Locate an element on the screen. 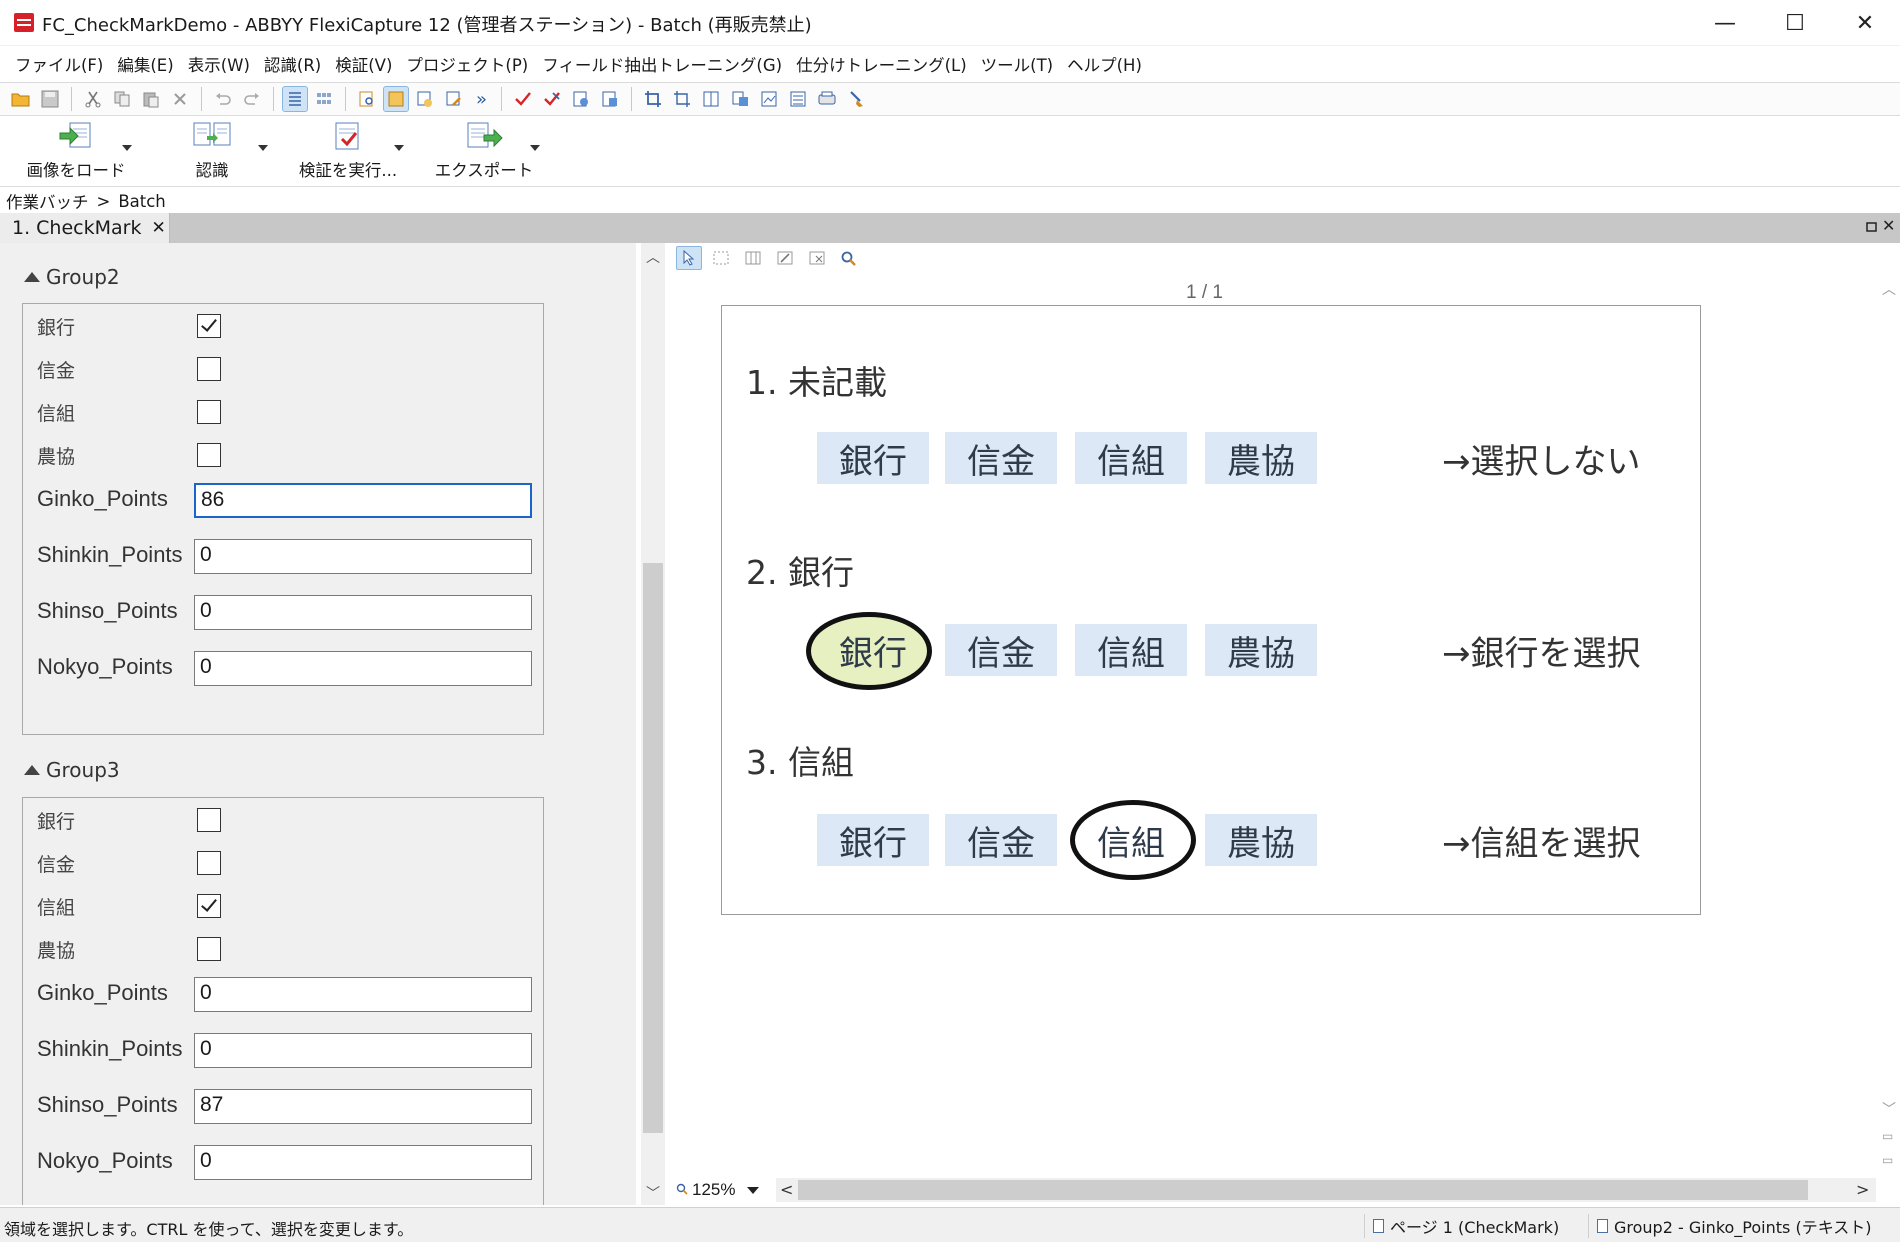 The width and height of the screenshot is (1900, 1242). close-pane-icon: ✕ is located at coordinates (1888, 225).